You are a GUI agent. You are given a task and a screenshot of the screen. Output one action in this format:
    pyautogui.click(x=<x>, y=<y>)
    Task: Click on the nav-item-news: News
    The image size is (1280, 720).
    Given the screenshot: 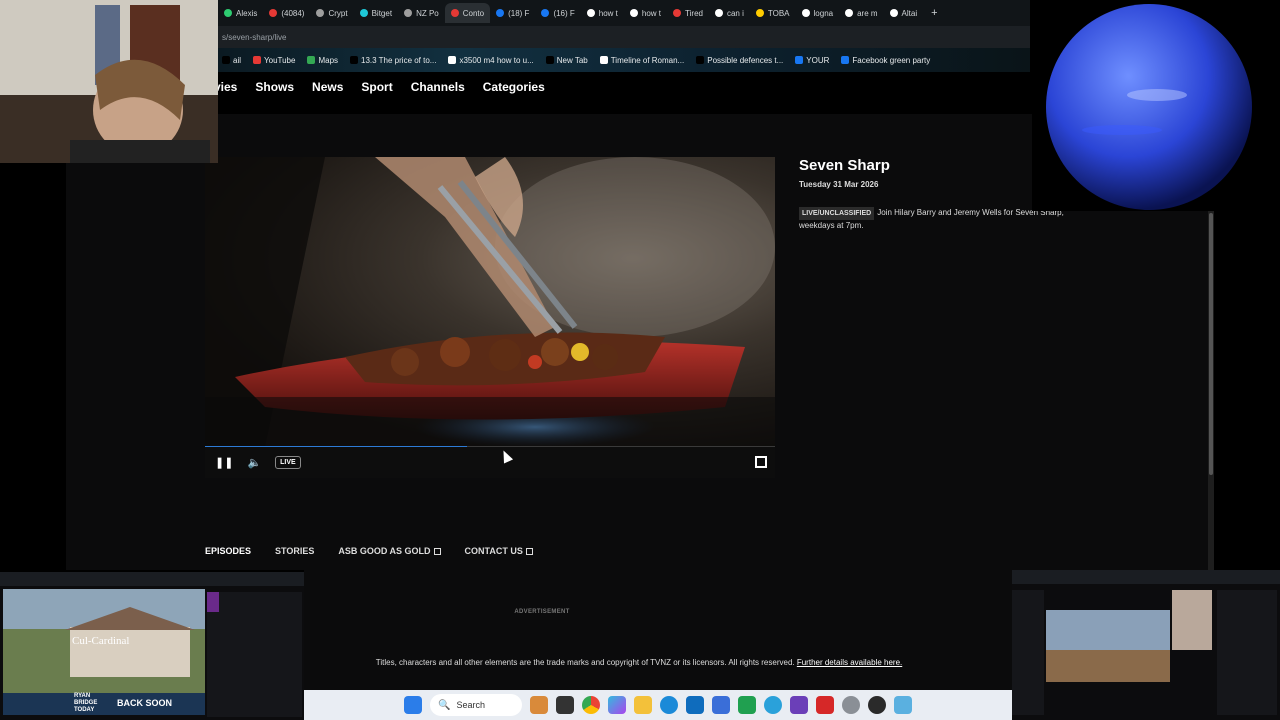 What is the action you would take?
    pyautogui.click(x=327, y=87)
    